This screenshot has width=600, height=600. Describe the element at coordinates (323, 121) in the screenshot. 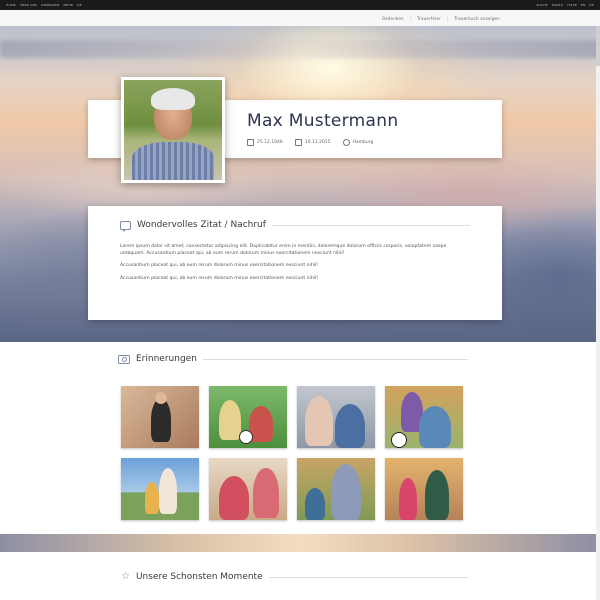

I see `deceased-name: Max Mustermann` at that location.